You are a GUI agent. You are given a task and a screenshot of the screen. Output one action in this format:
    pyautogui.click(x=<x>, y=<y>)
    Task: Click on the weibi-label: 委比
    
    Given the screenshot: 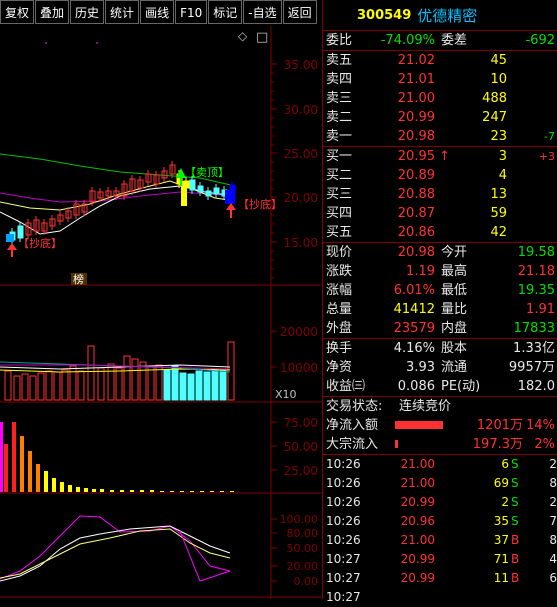 What is the action you would take?
    pyautogui.click(x=339, y=40)
    